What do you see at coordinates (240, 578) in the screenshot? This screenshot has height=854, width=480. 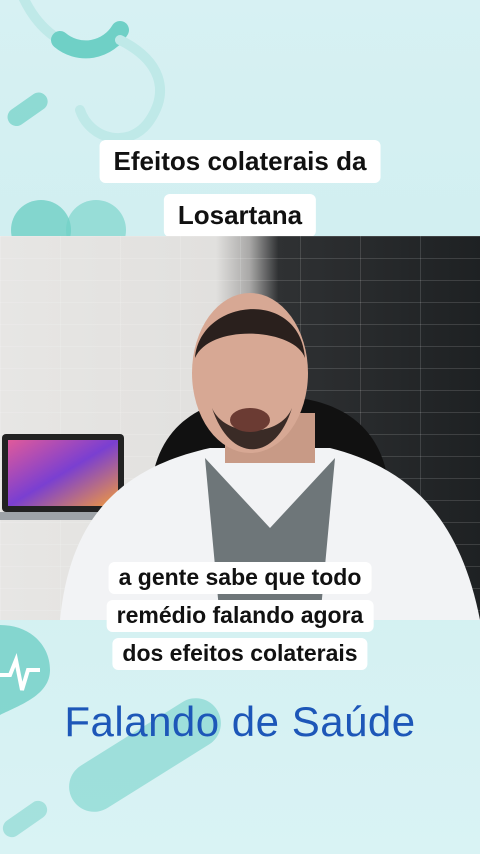 I see `subtitle-line-1: a gente sabe que todo` at bounding box center [240, 578].